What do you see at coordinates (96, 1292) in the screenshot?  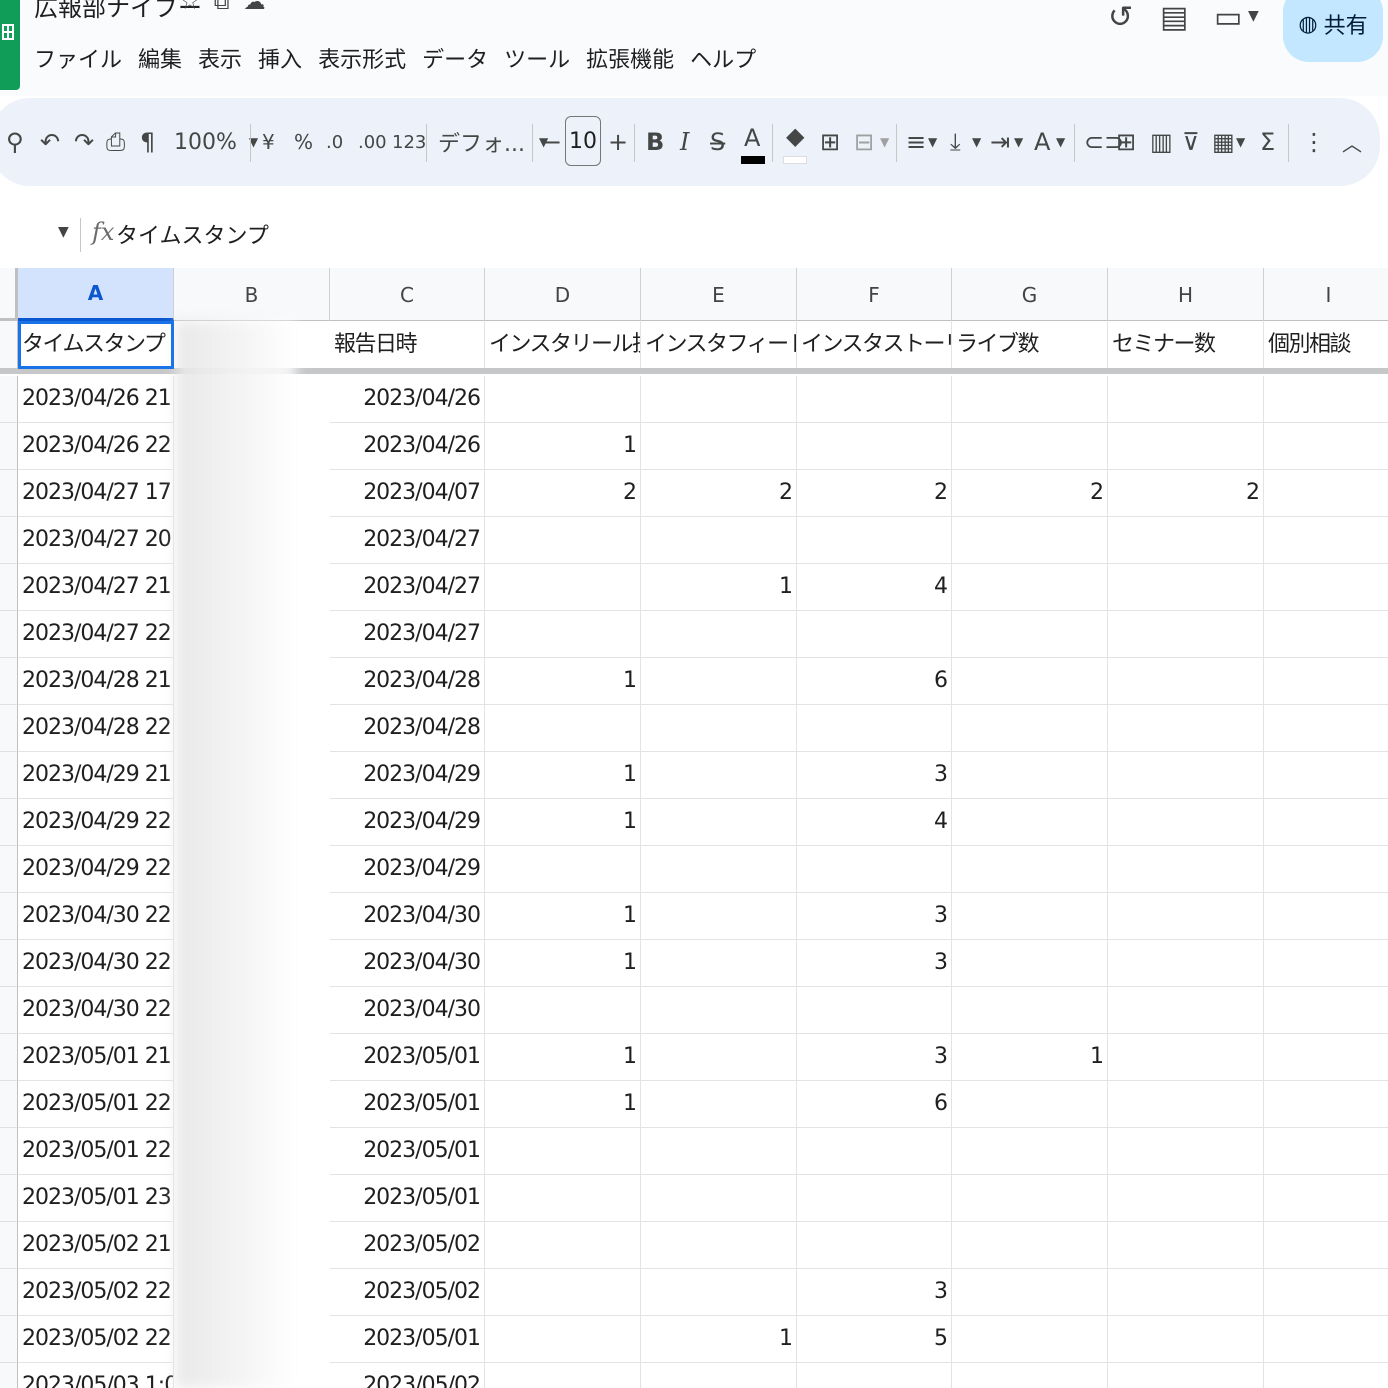 I see `table-cell: 2023/05/02 22:49:40` at bounding box center [96, 1292].